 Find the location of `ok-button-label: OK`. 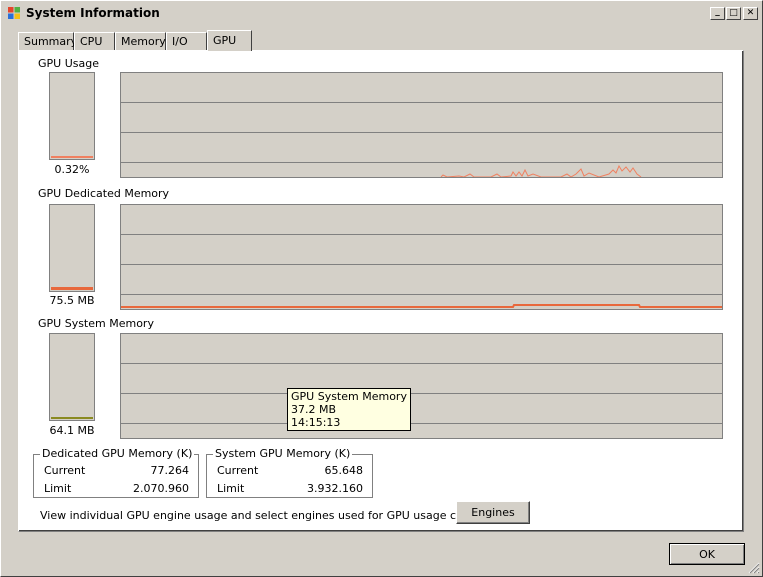

ok-button-label: OK is located at coordinates (707, 554).